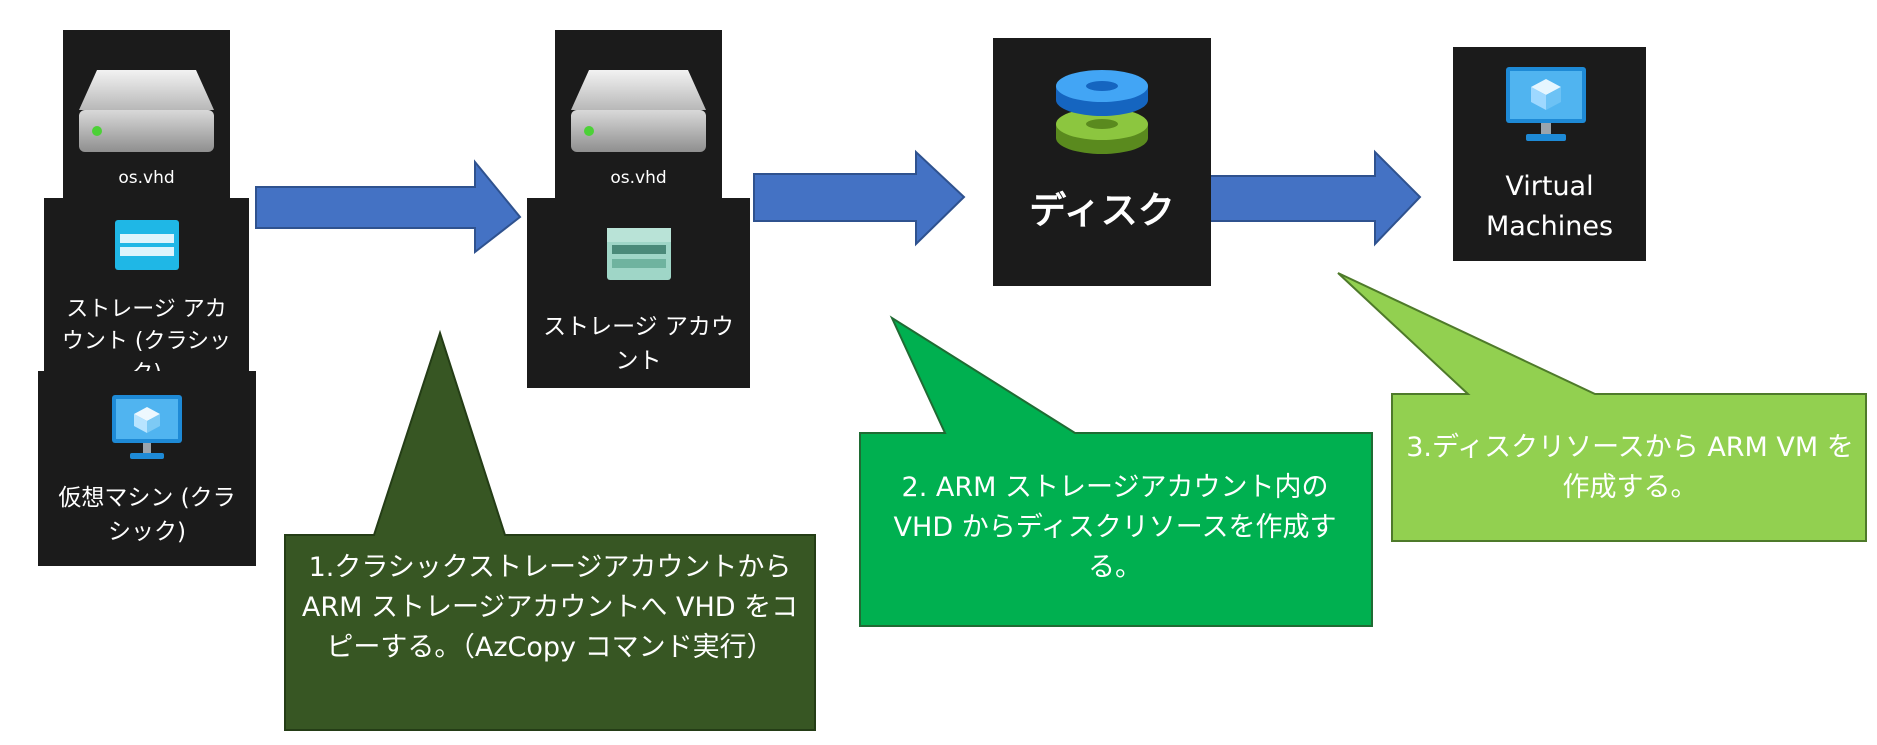 This screenshot has width=1877, height=745. What do you see at coordinates (1549, 154) in the screenshot?
I see `virtual-machines-tile: Virtual Machines` at bounding box center [1549, 154].